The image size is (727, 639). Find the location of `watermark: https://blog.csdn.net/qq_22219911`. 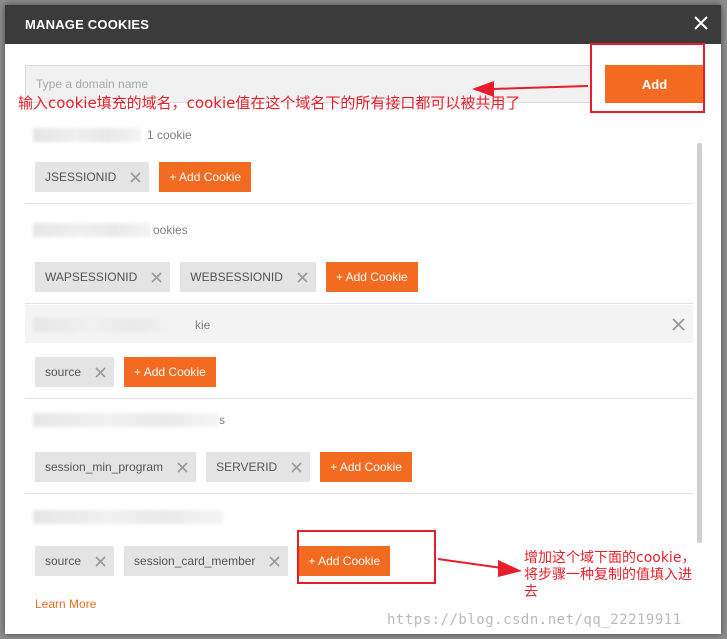

watermark: https://blog.csdn.net/qq_22219911 is located at coordinates (534, 620).